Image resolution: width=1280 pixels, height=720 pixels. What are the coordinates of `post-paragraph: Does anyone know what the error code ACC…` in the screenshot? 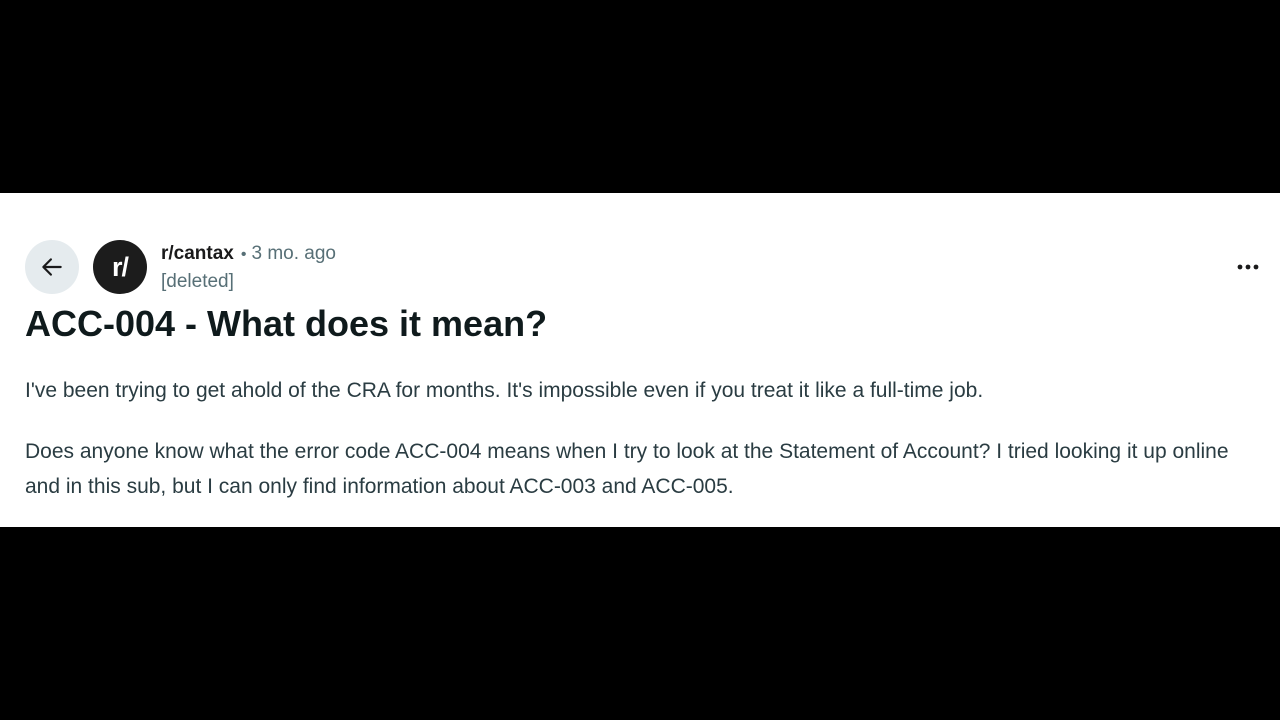 It's located at (627, 469).